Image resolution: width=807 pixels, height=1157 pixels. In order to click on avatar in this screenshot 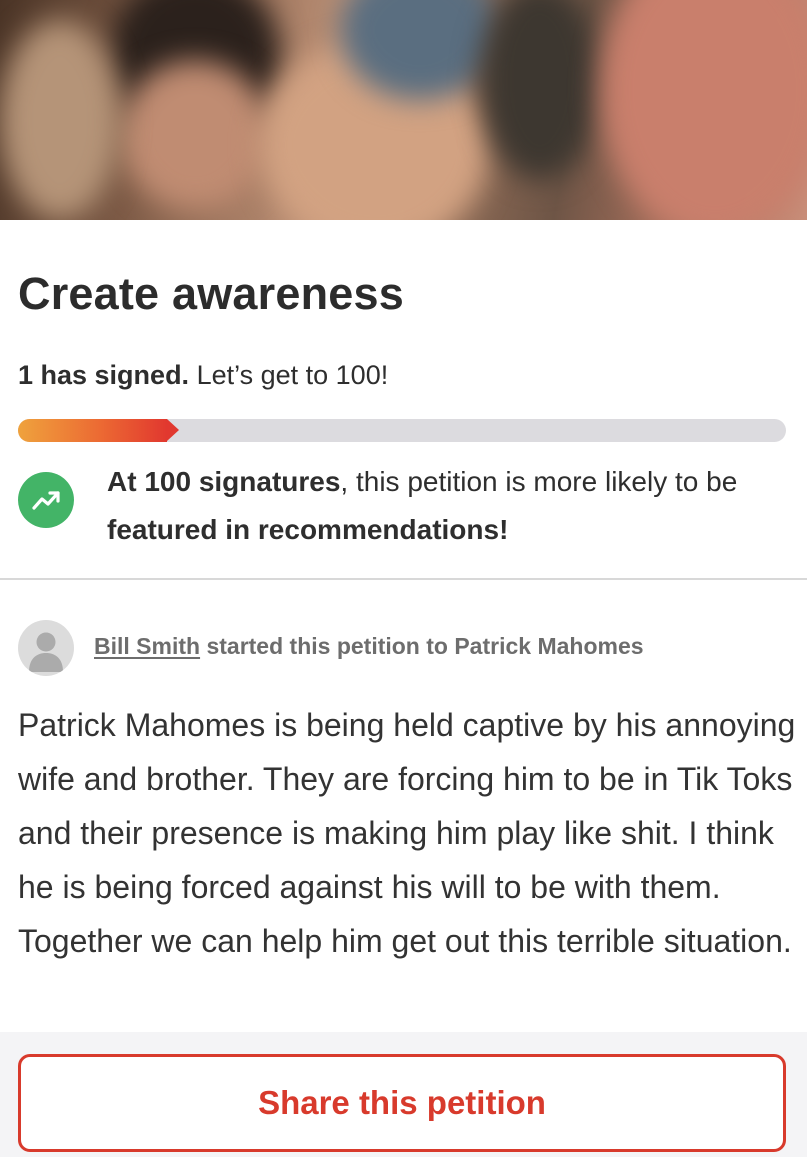, I will do `click(46, 648)`.